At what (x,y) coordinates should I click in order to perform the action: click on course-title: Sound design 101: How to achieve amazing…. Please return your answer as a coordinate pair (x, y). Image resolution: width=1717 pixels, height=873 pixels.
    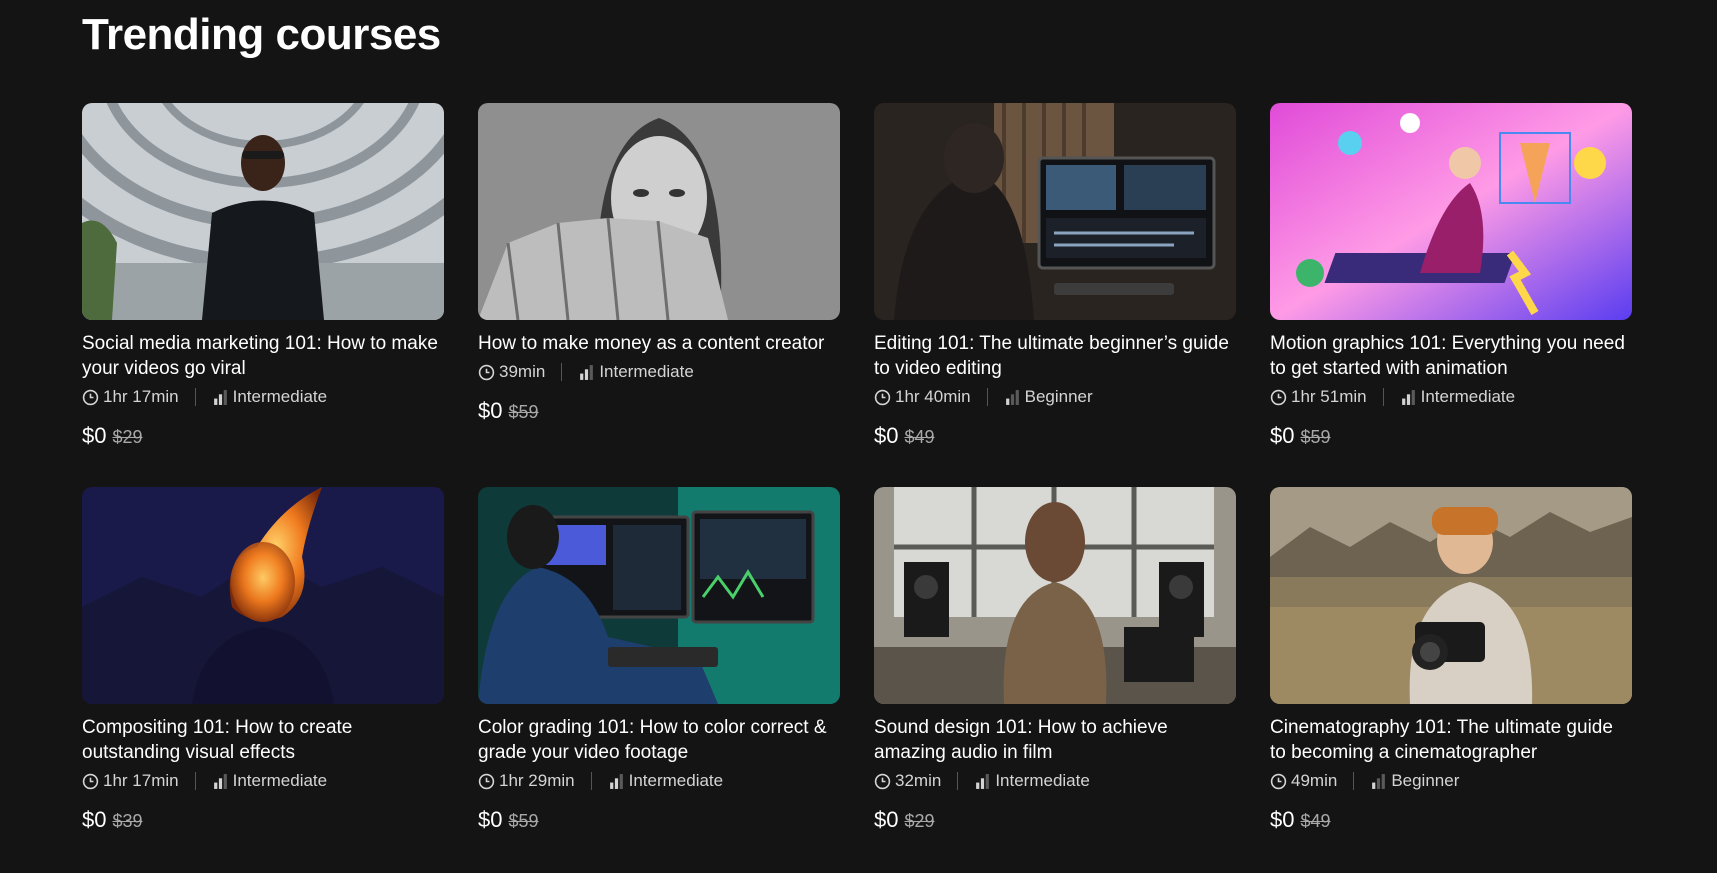
    Looking at the image, I should click on (1055, 740).